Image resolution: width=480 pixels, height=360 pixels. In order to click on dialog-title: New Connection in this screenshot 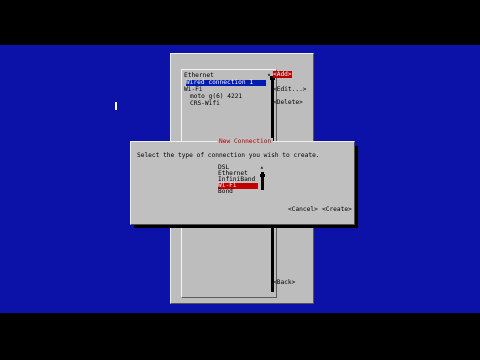, I will do `click(245, 142)`.